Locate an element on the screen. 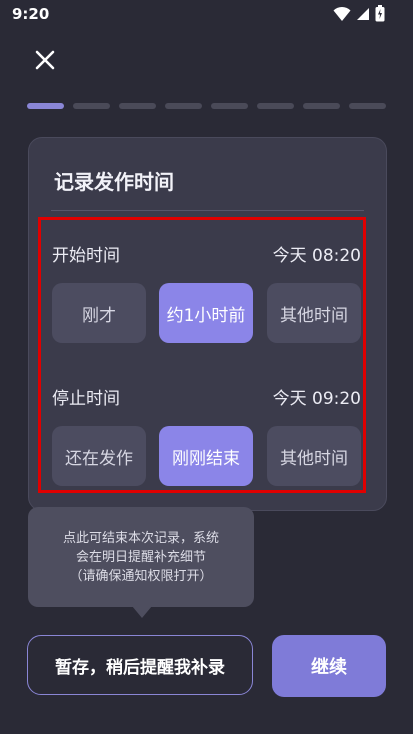 This screenshot has width=413, height=734. status-time: 9:20 is located at coordinates (31, 14).